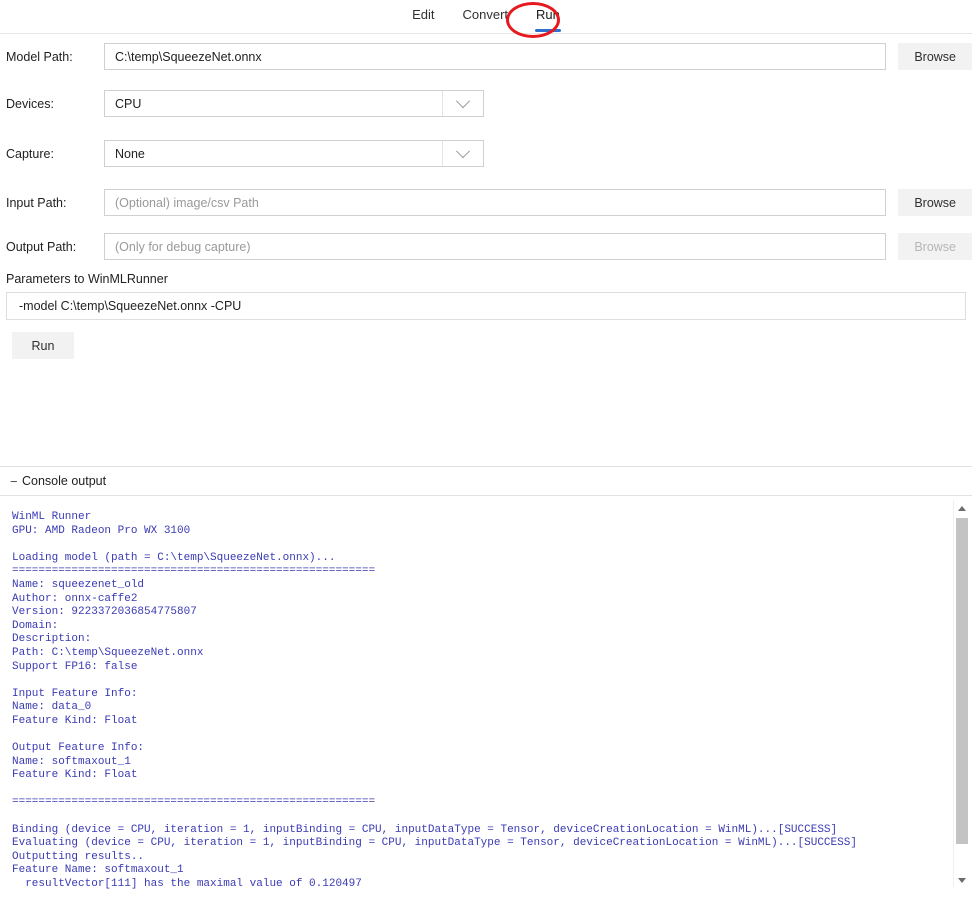  I want to click on row-devices: Devices: CPU, so click(486, 103).